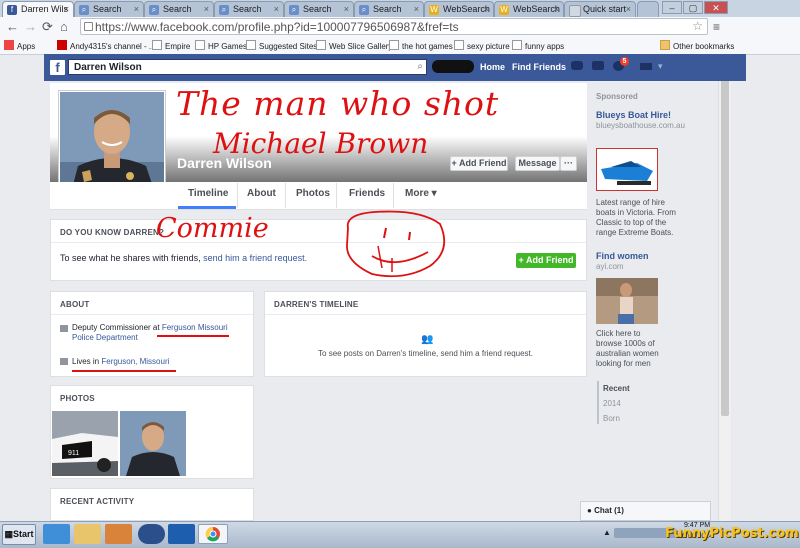  Describe the element at coordinates (385, 258) in the screenshot. I see `annotation-scribble` at that location.